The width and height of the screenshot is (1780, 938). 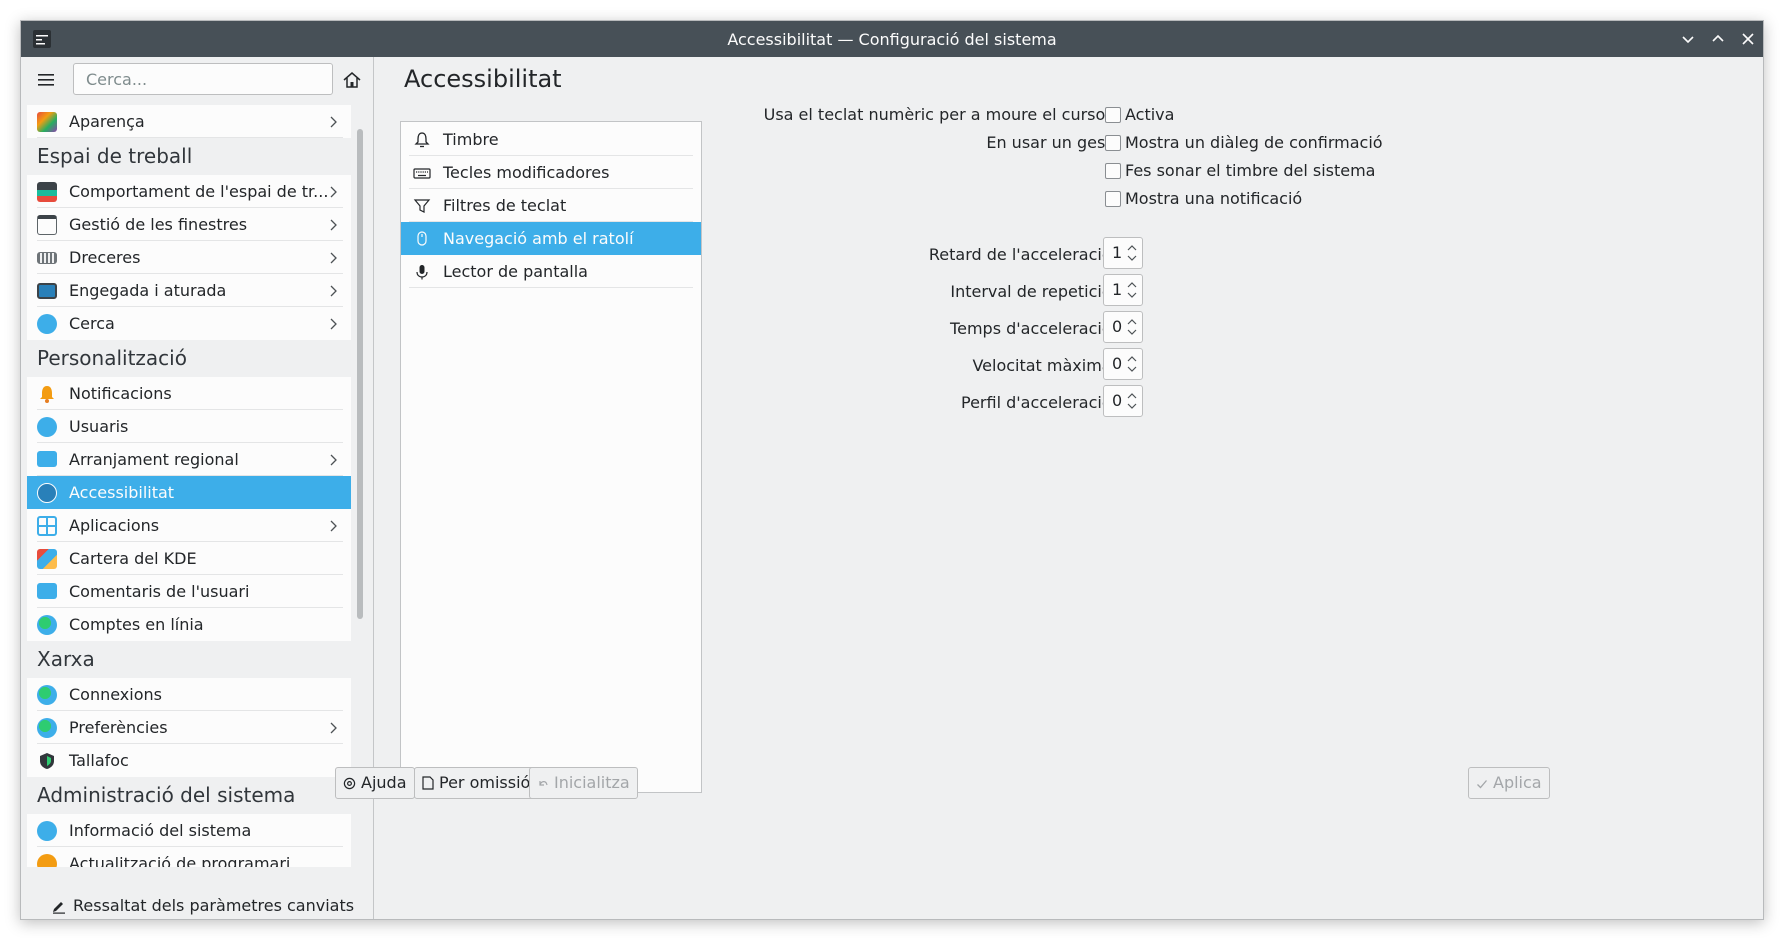 I want to click on acceleration-profile-label: Perfil d'acceleració:, so click(x=1039, y=402).